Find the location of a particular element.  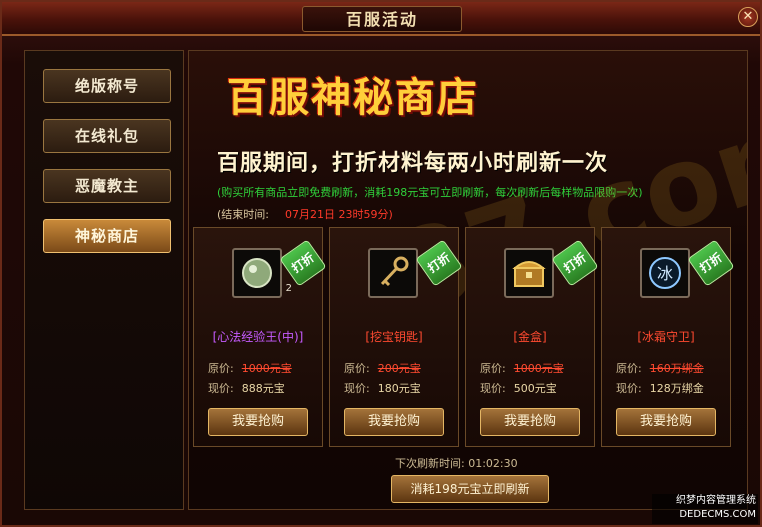

item-card: 冰 打折 [冰霜守卫] 原价: 160万绑金 现价: 128万绑金 我要抢购 is located at coordinates (668, 337).